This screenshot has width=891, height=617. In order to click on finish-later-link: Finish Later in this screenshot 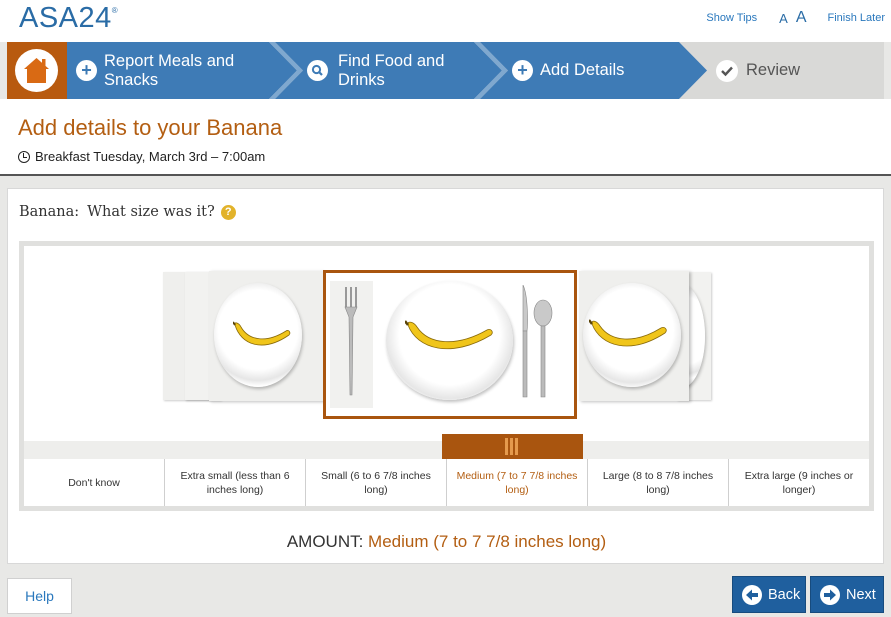, I will do `click(856, 18)`.